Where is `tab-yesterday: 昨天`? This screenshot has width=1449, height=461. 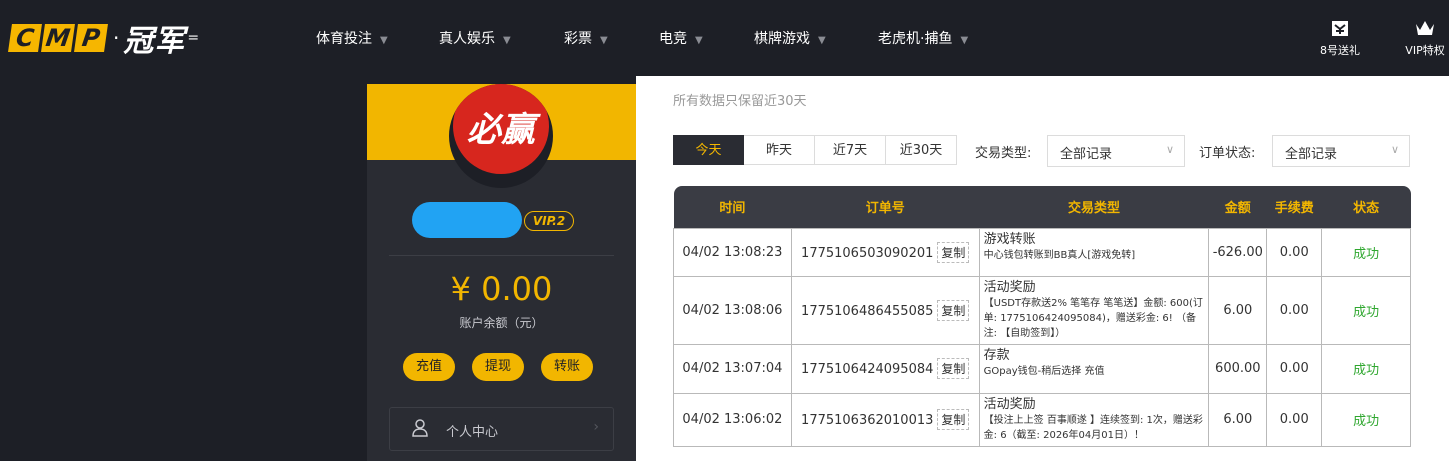 tab-yesterday: 昨天 is located at coordinates (779, 150).